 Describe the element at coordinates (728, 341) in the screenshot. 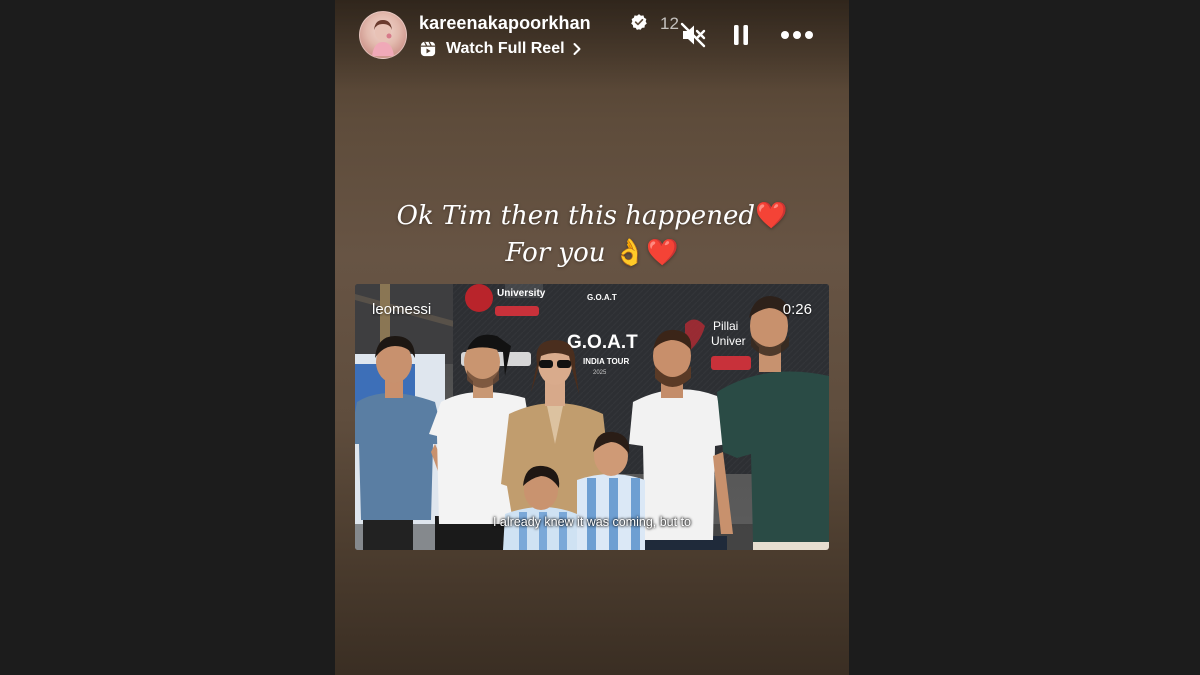

I see `banner-univer-text: Univer` at that location.